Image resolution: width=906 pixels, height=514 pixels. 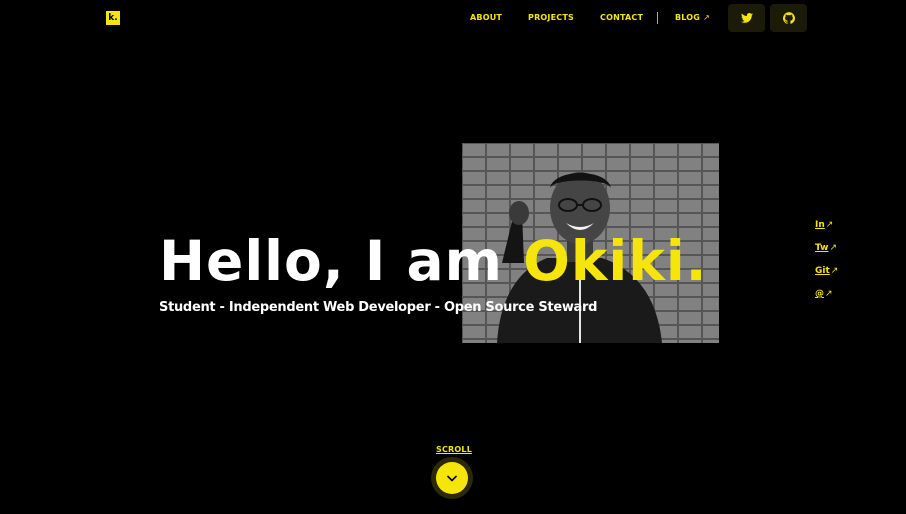 I want to click on social-label: Git, so click(x=822, y=271).